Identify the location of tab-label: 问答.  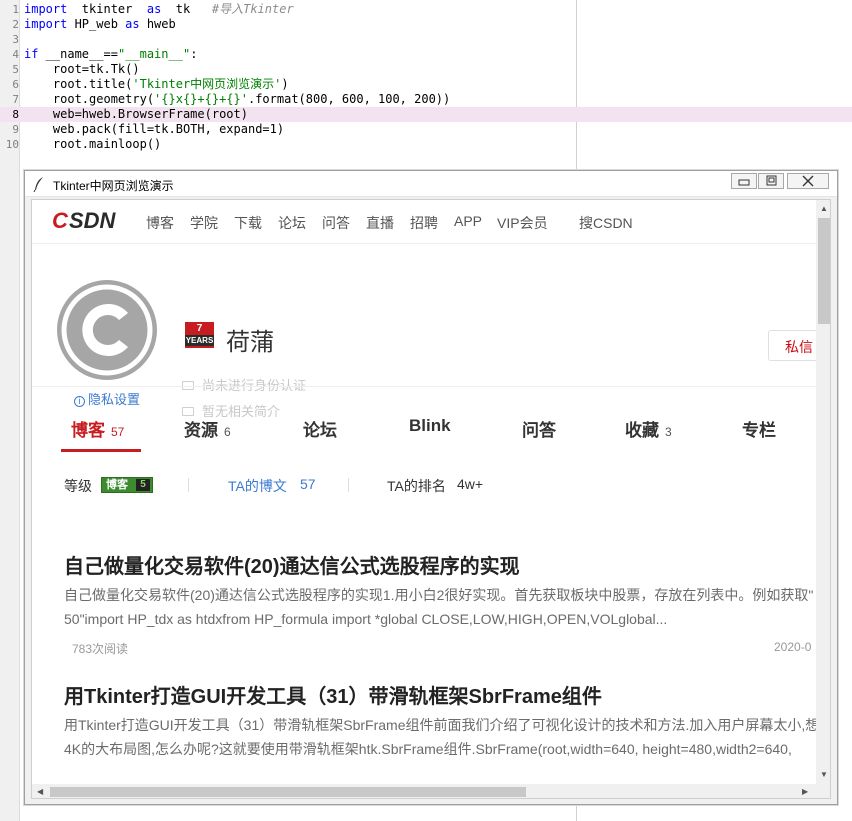
(539, 430).